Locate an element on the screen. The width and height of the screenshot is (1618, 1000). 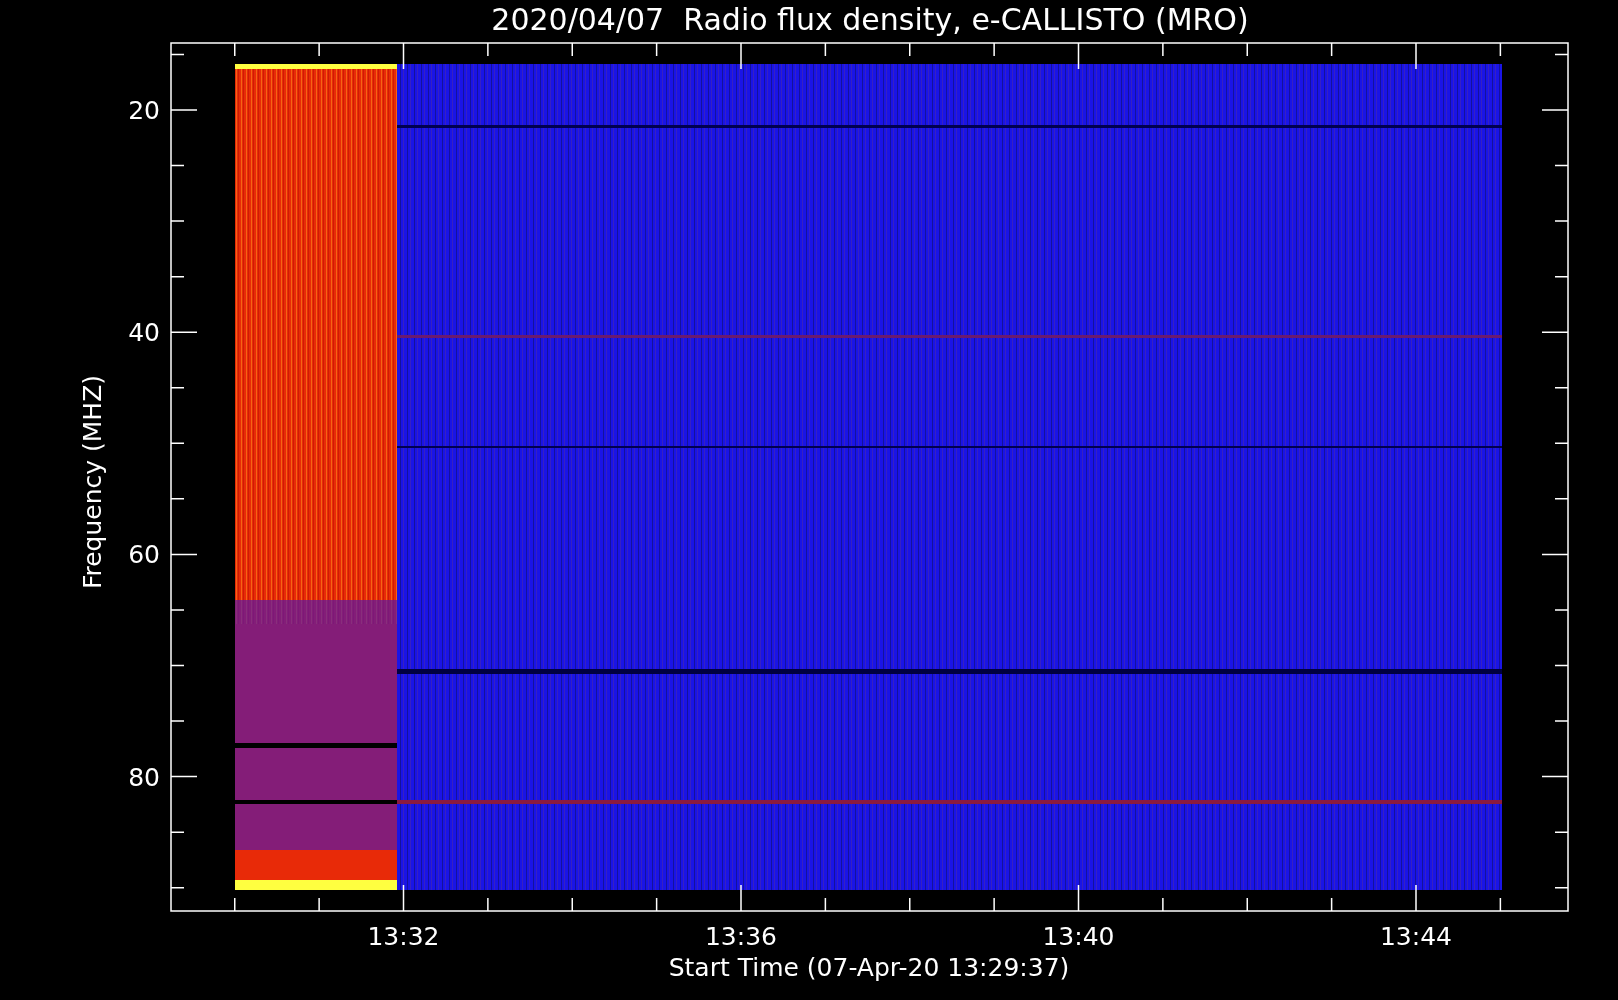
y-axis-label: Frequency (MHZ) is located at coordinates (92, 482).